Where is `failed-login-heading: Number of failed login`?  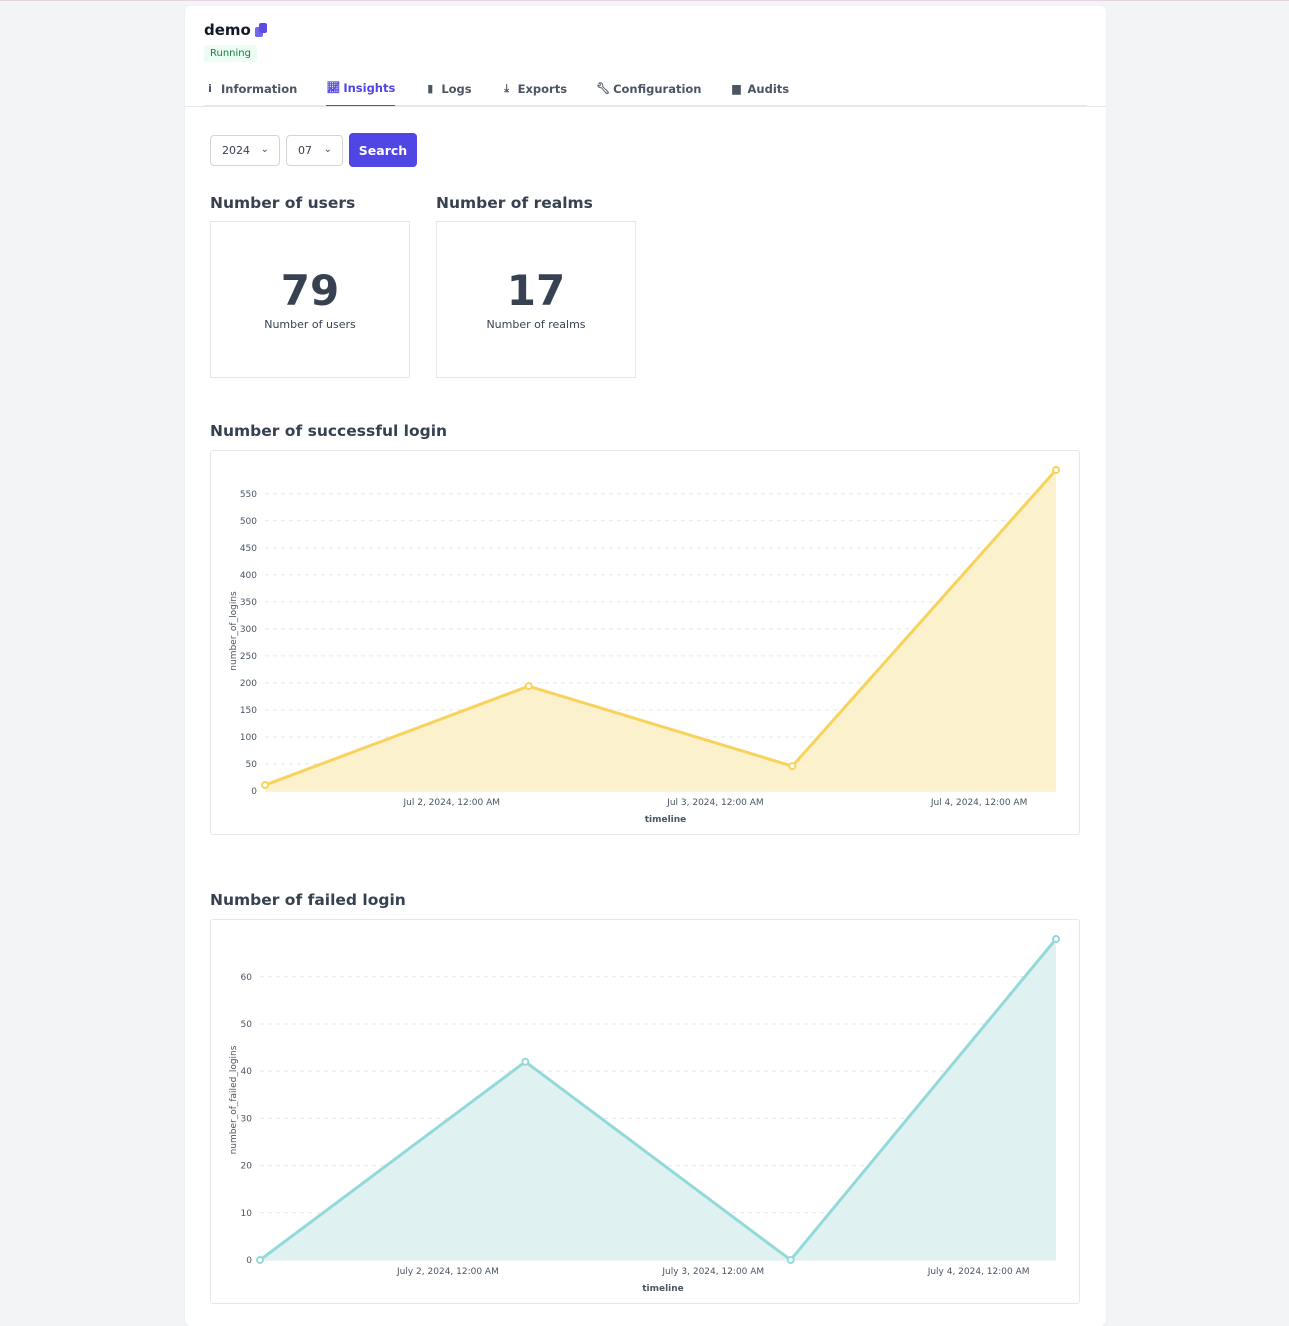 failed-login-heading: Number of failed login is located at coordinates (308, 900).